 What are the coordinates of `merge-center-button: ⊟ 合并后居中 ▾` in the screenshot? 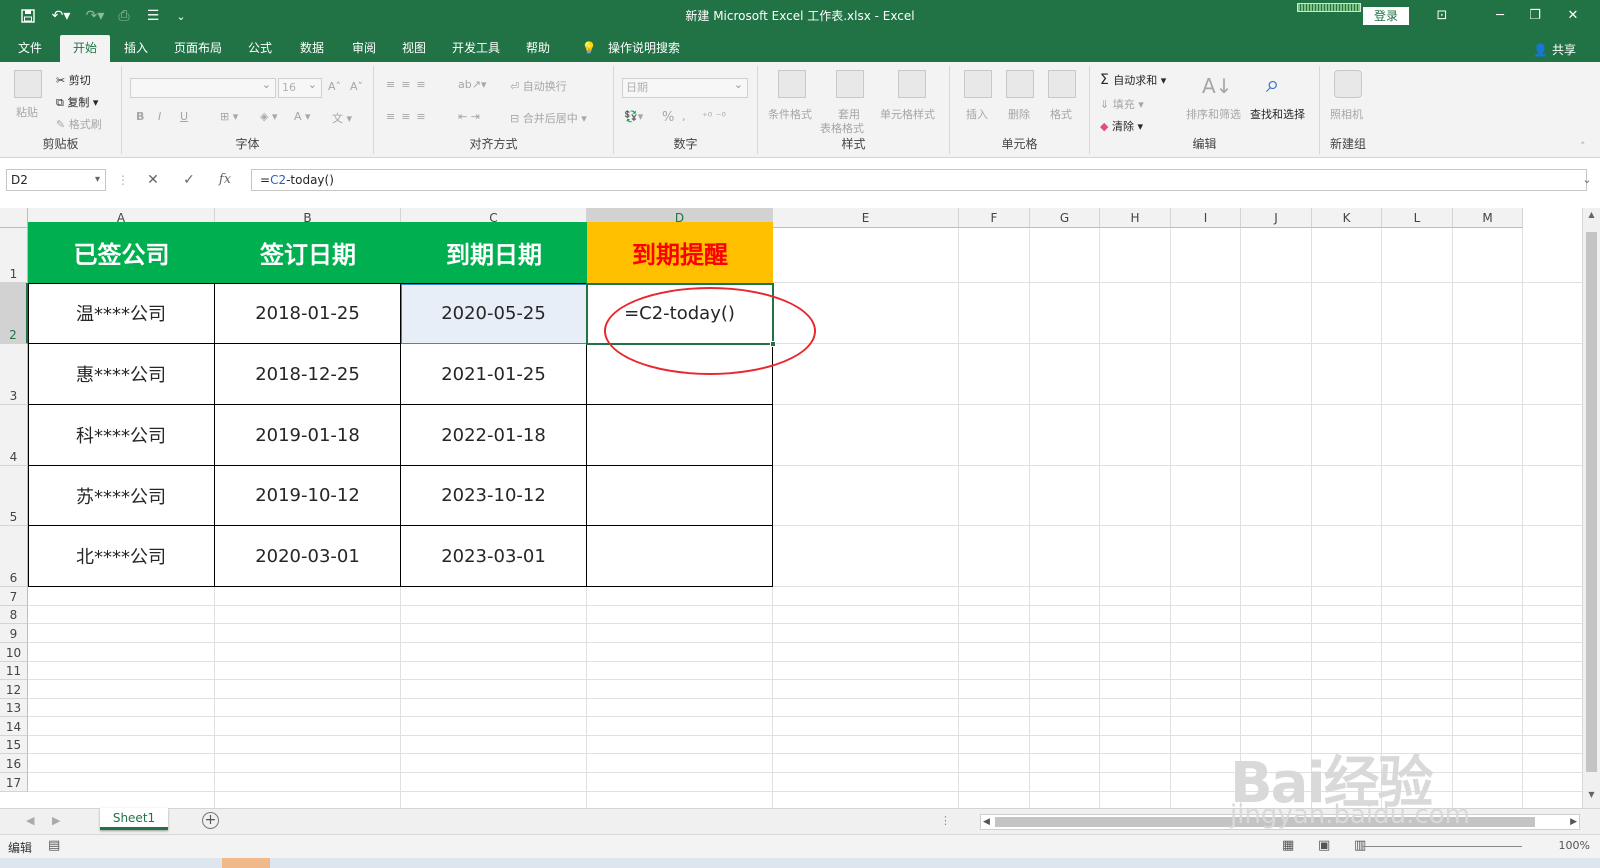 It's located at (548, 118).